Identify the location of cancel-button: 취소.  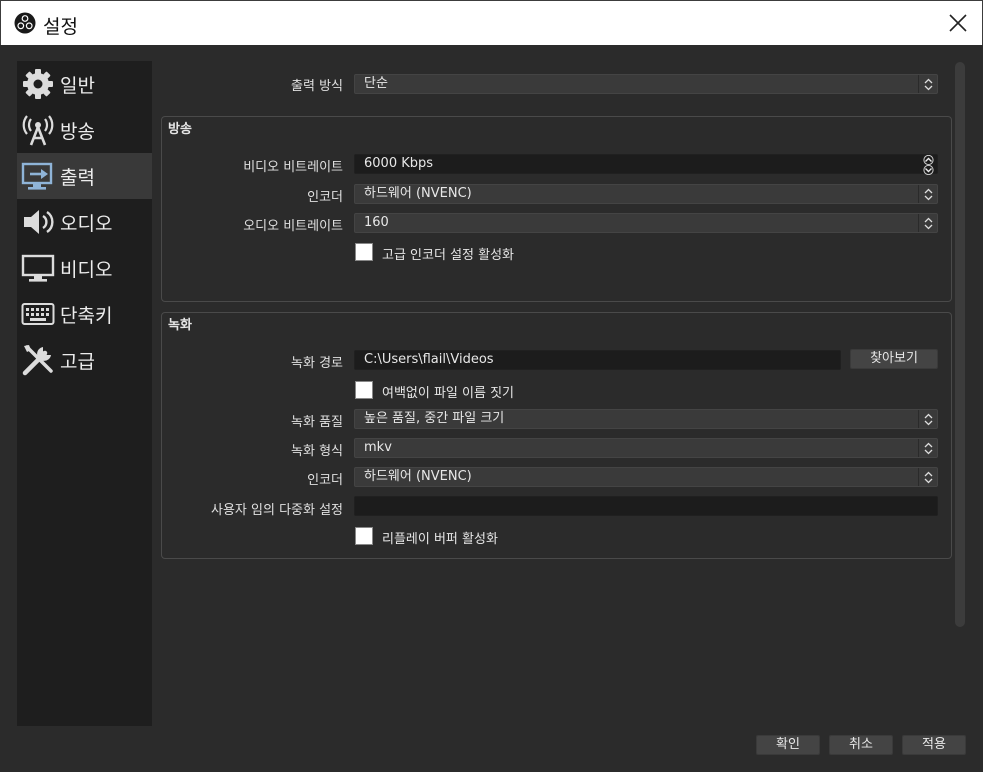
(861, 745).